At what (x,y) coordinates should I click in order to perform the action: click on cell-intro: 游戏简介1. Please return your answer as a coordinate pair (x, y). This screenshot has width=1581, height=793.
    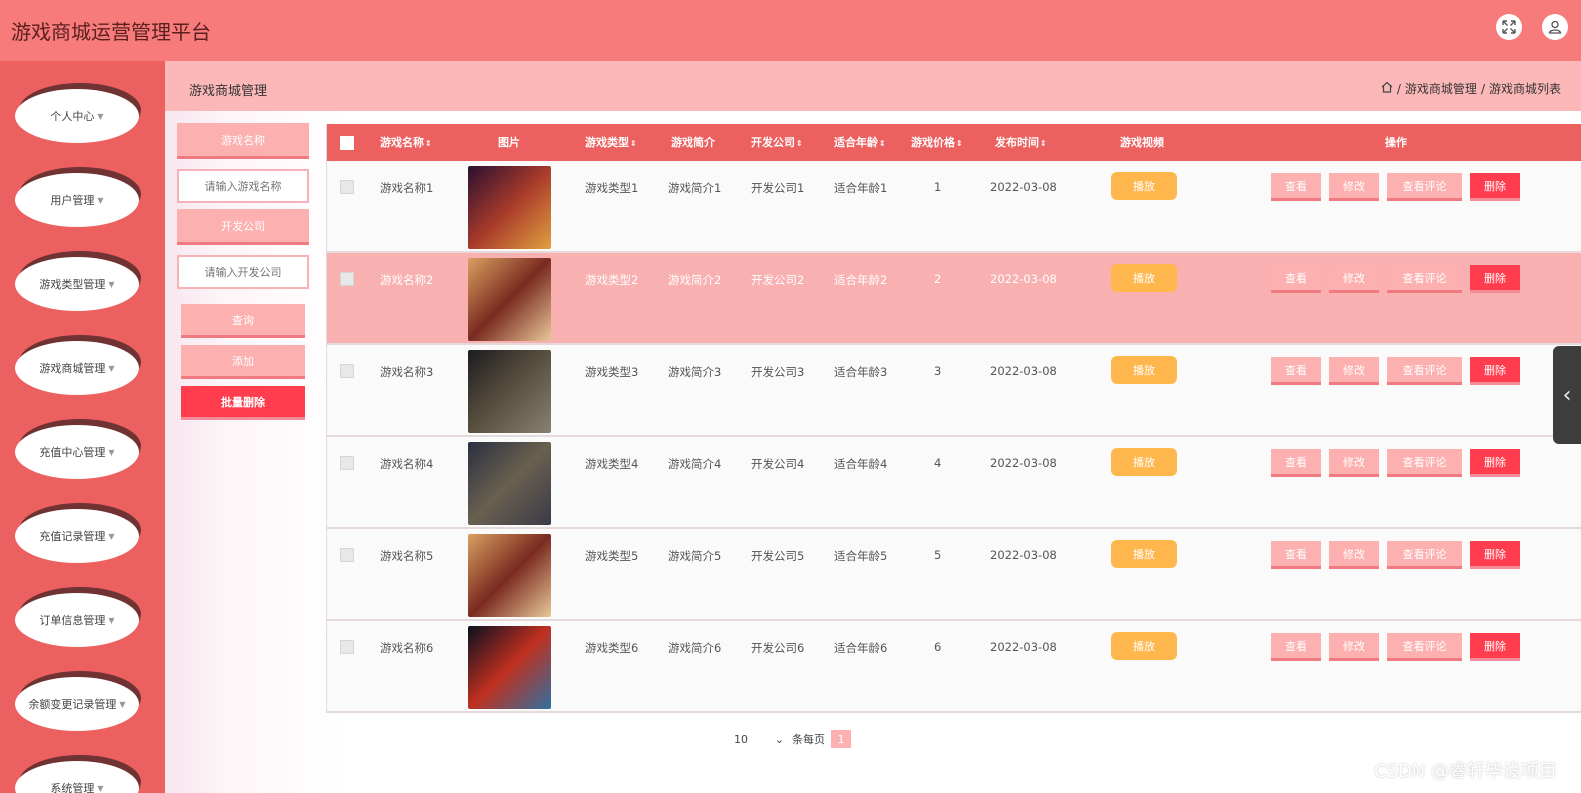
    Looking at the image, I should click on (695, 188).